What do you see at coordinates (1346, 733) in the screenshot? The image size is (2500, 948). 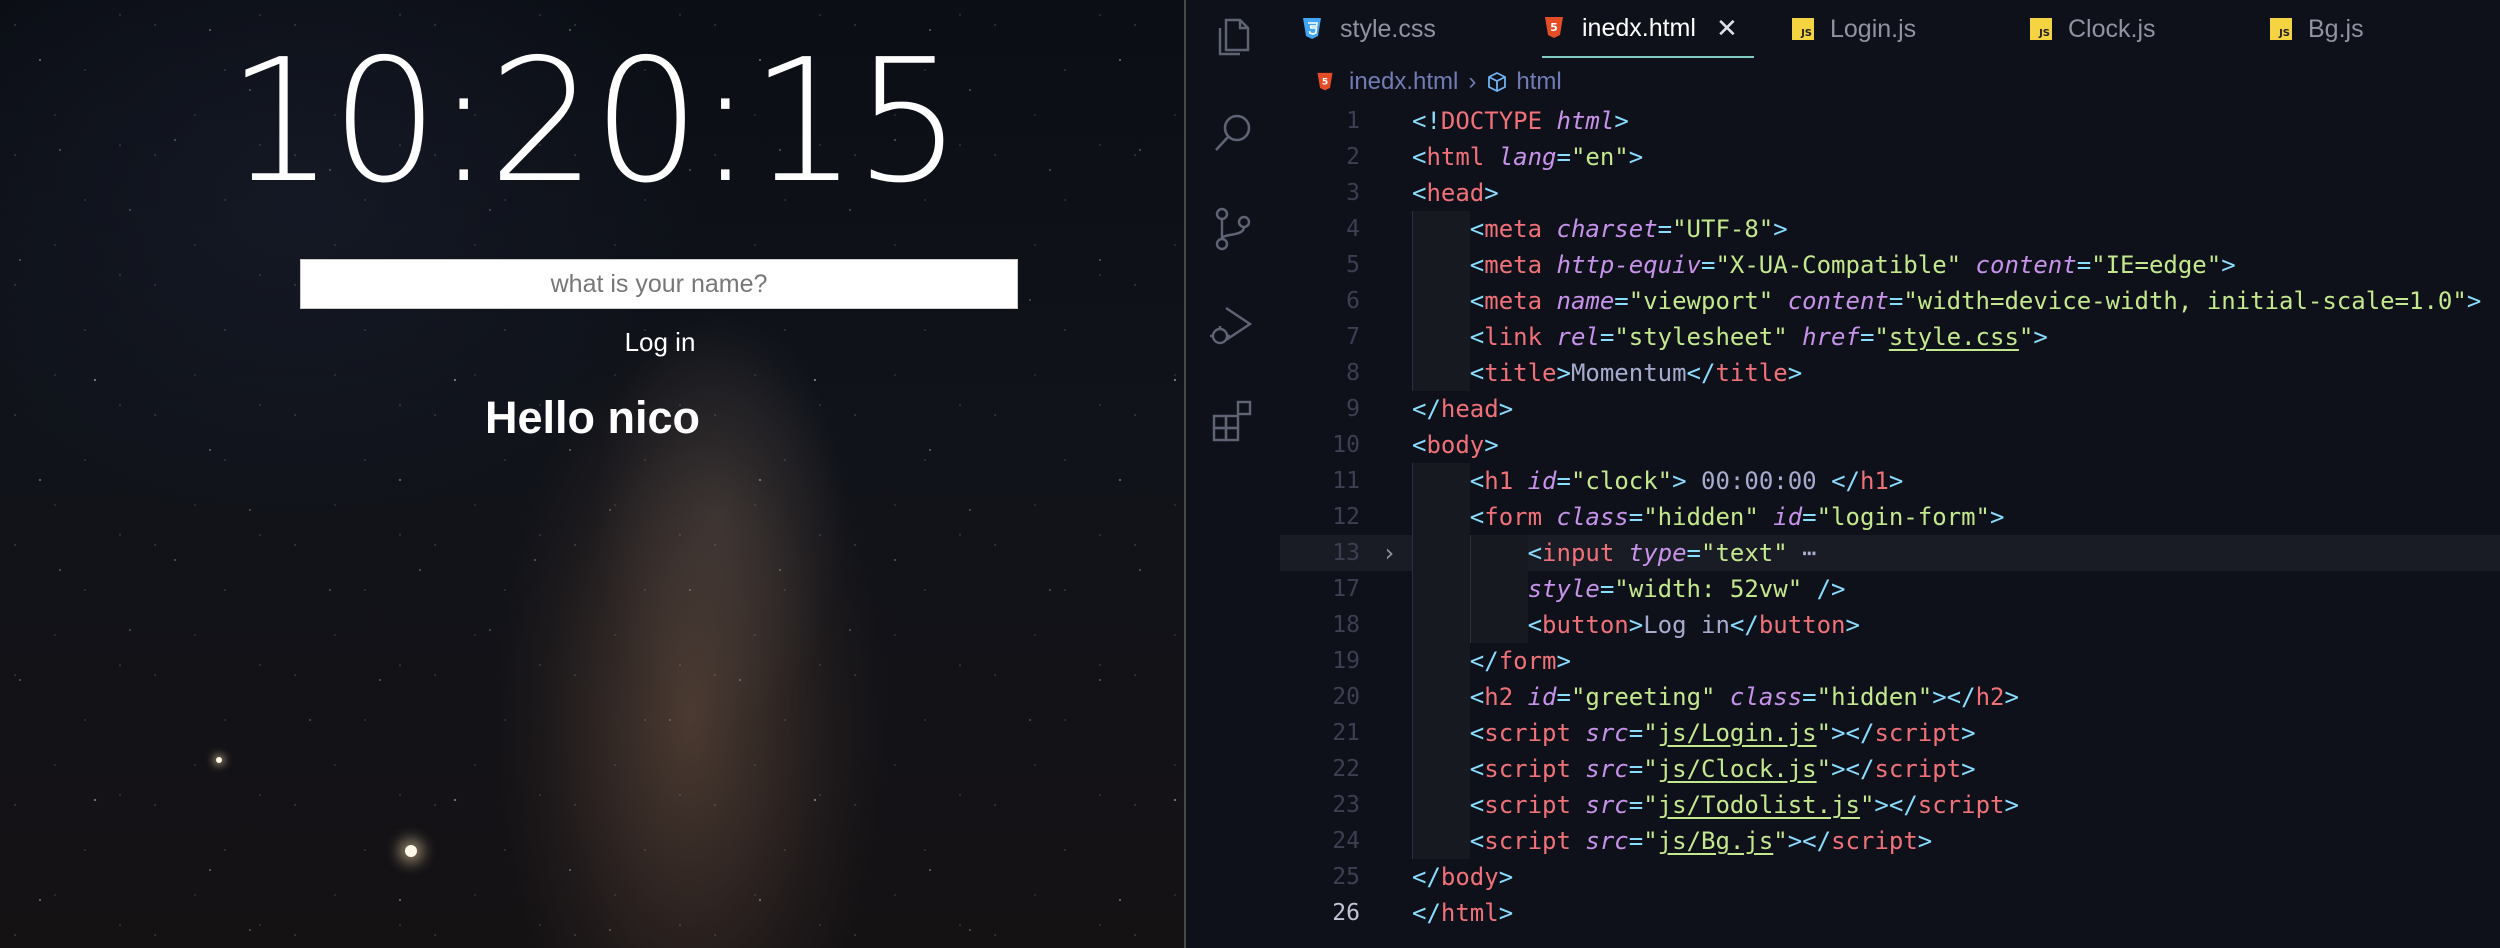 I see `line-number: 21` at bounding box center [1346, 733].